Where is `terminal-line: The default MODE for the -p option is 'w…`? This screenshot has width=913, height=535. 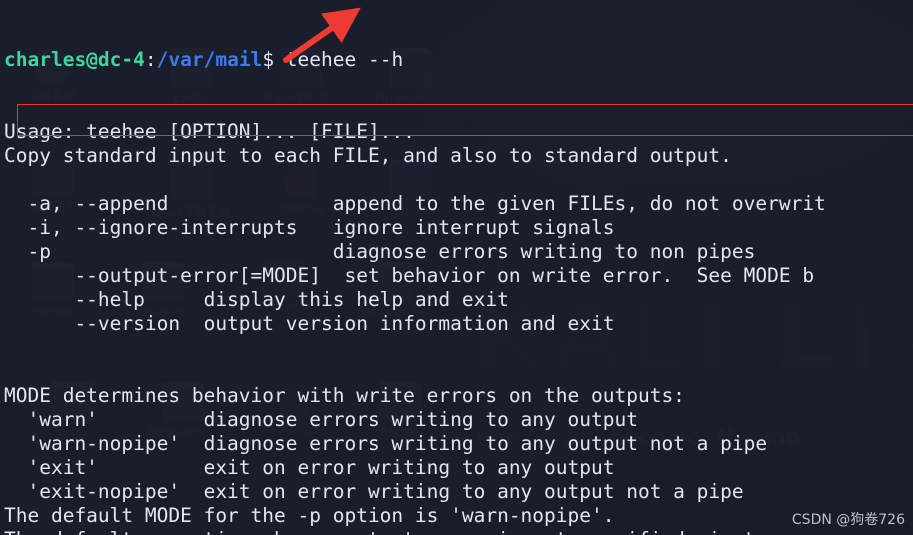
terminal-line: The default MODE for the -p option is 'w… is located at coordinates (309, 515).